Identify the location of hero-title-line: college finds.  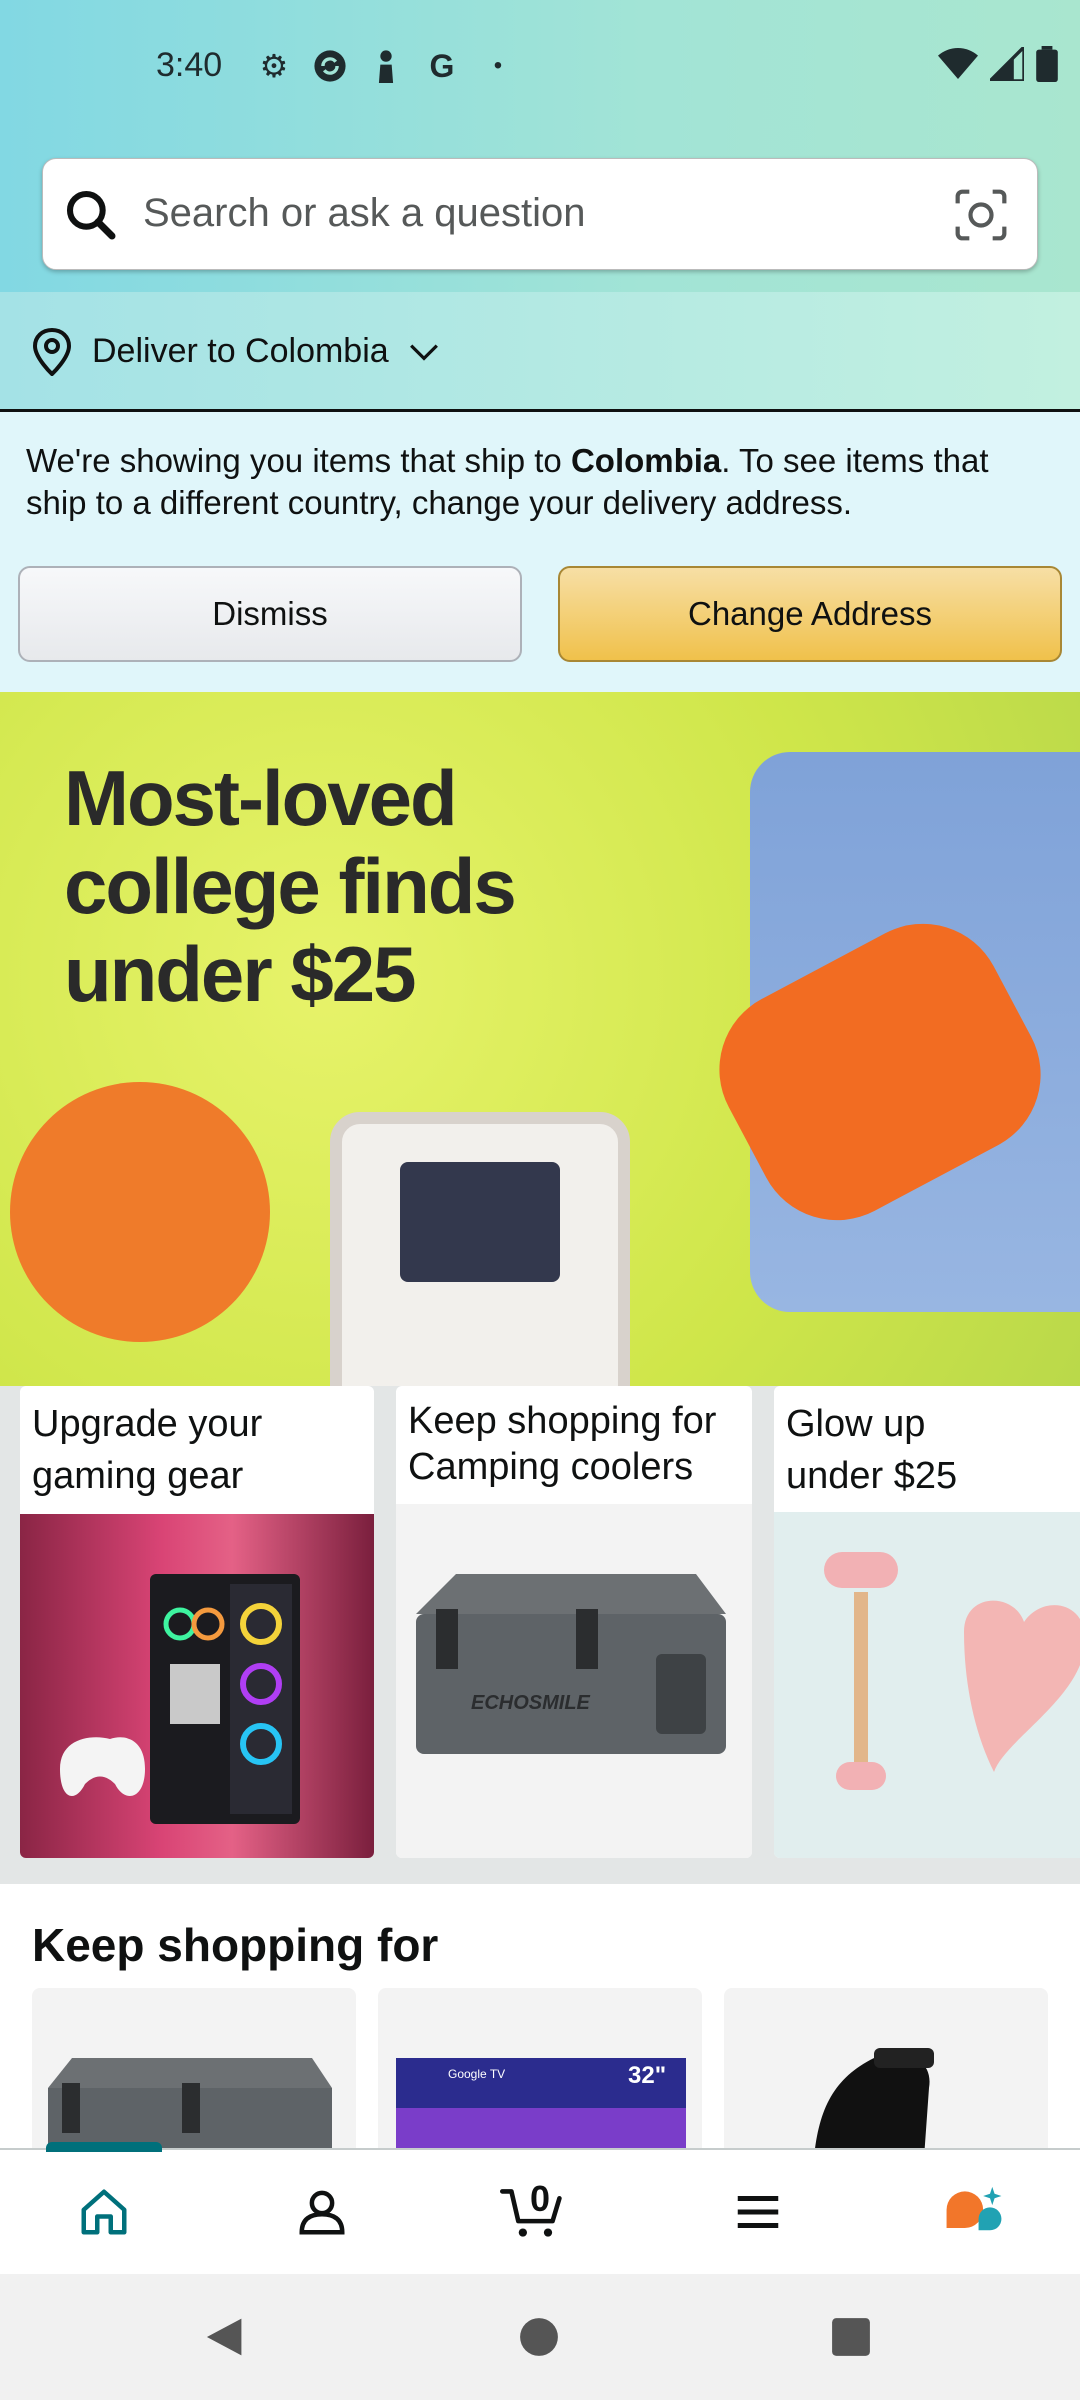
(290, 886).